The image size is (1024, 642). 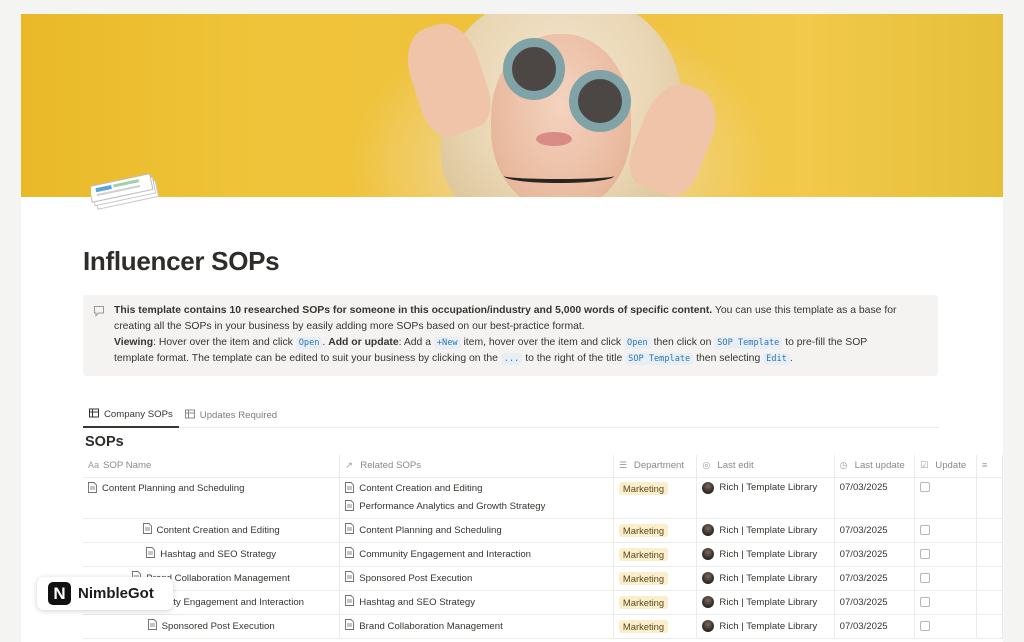 What do you see at coordinates (413, 488) in the screenshot?
I see `related-sop-link: Content Creation and Editing` at bounding box center [413, 488].